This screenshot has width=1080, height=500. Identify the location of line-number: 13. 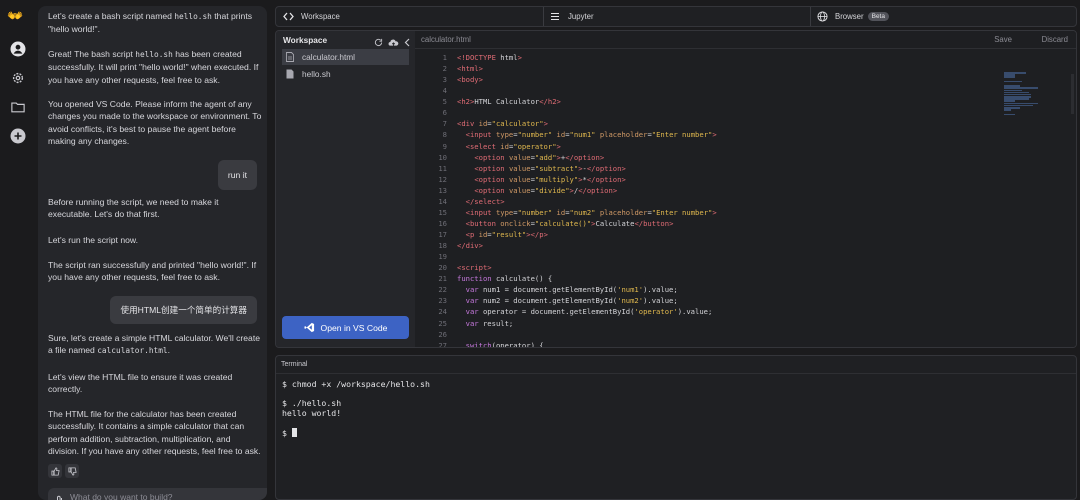
(442, 190).